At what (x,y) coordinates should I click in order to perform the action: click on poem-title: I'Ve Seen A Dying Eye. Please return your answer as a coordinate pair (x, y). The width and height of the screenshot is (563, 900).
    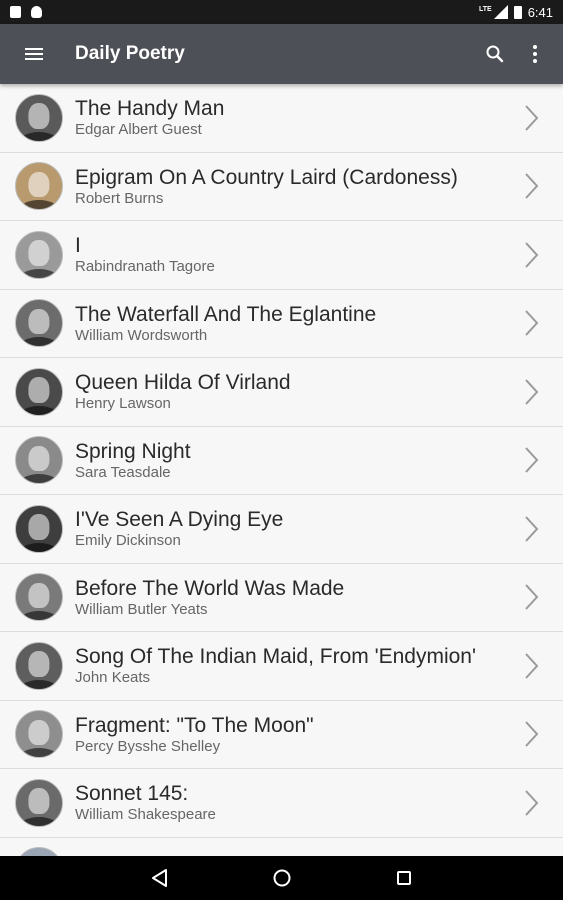
    Looking at the image, I should click on (179, 520).